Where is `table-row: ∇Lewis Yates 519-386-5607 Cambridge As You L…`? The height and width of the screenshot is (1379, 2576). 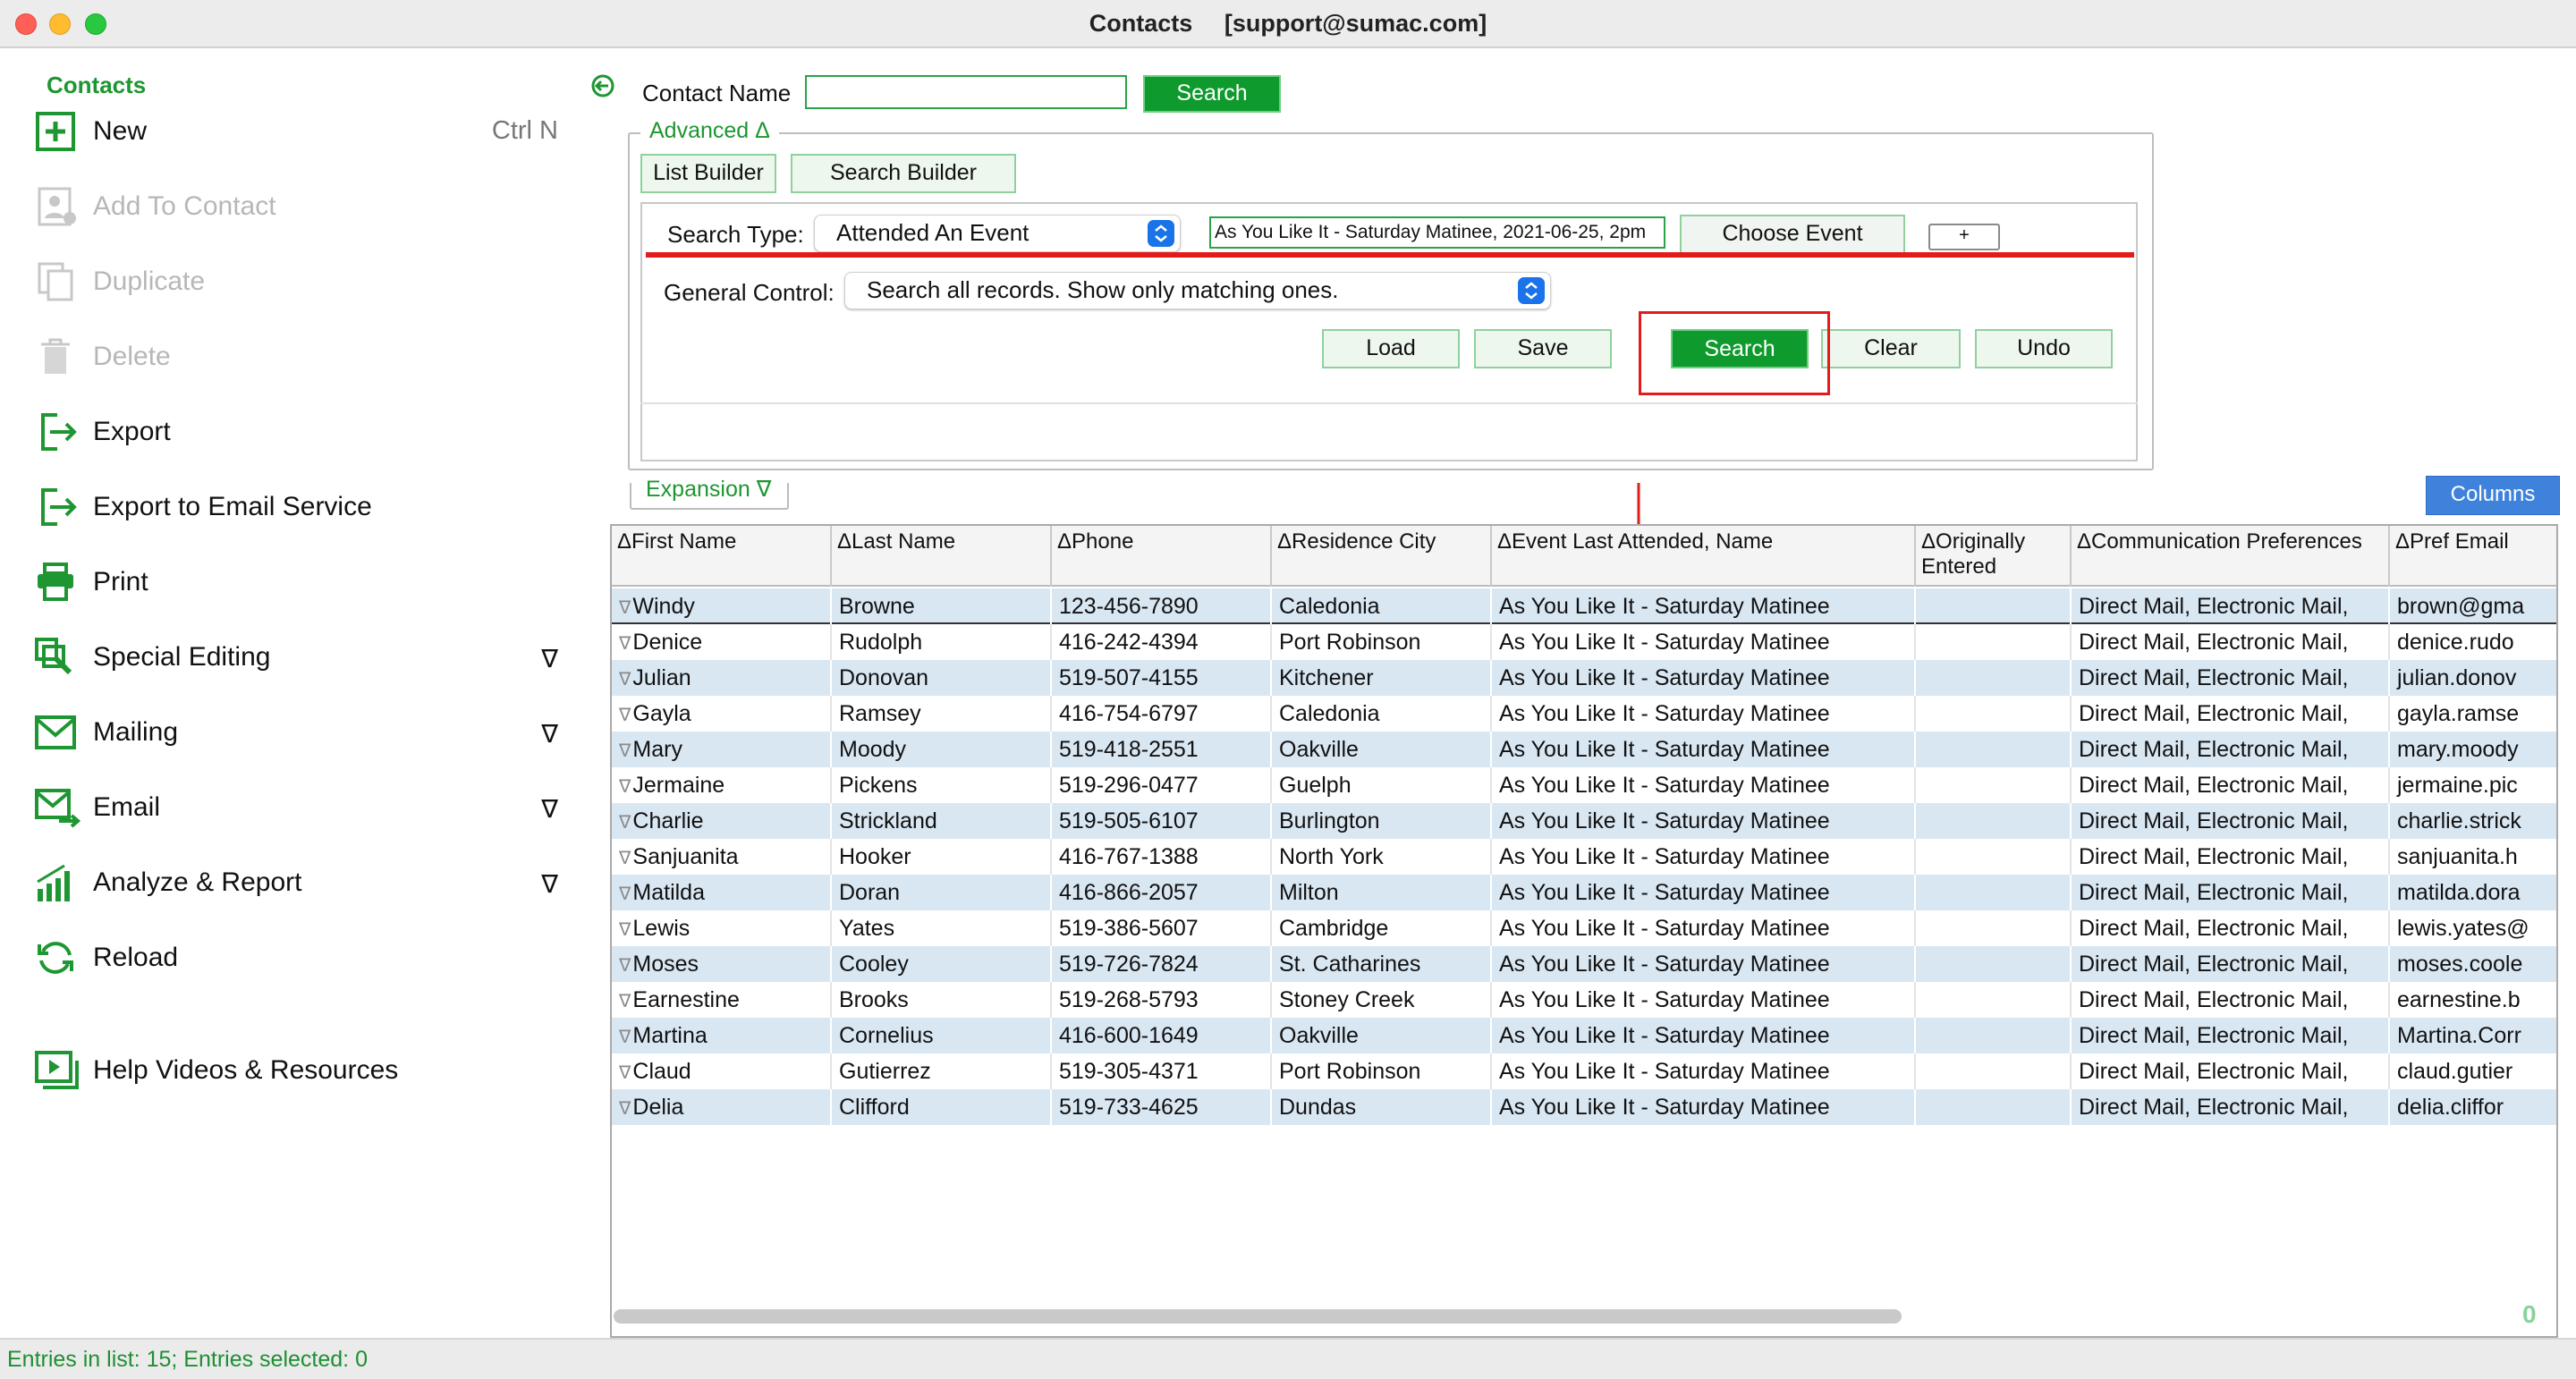
table-row: ∇Lewis Yates 519-386-5607 Cambridge As You L… is located at coordinates (1584, 928).